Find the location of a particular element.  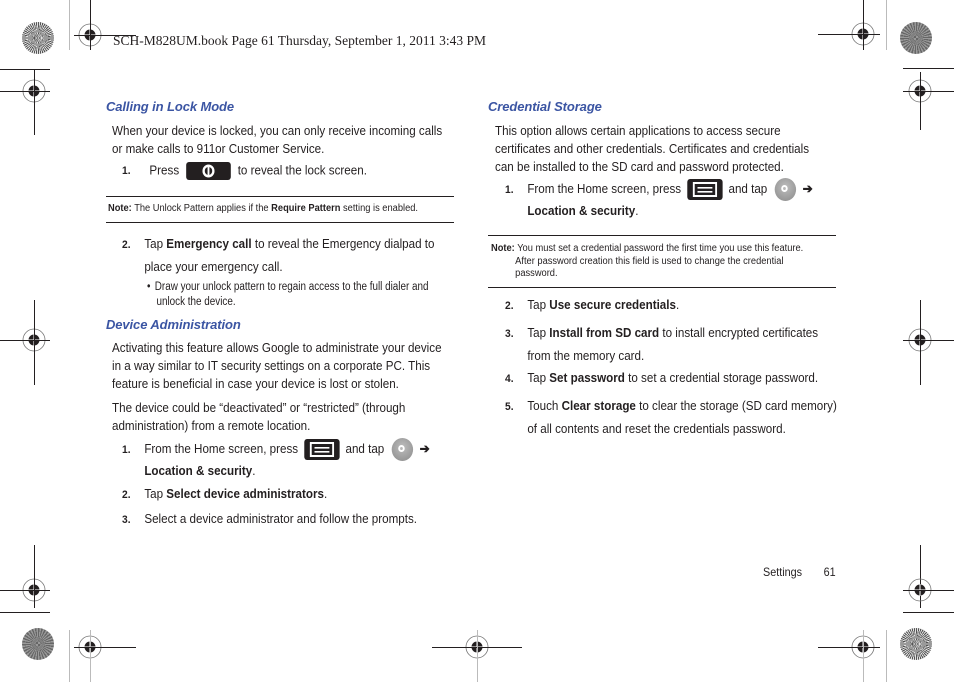

device-admin-step-2: 2. Tap Select device administrators. is located at coordinates (224, 494).